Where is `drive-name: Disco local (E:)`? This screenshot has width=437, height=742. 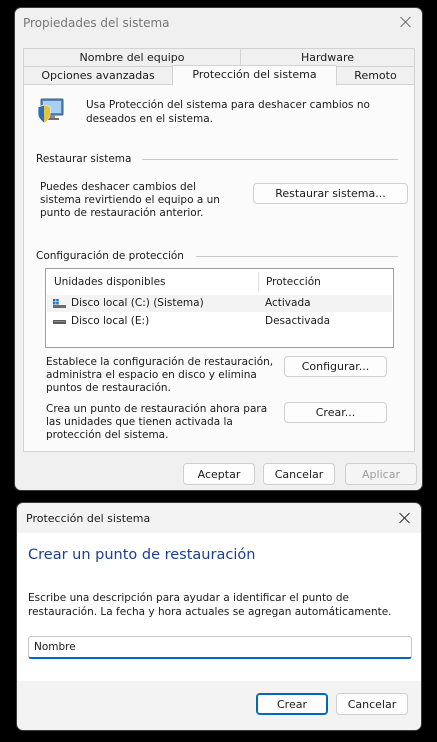
drive-name: Disco local (E:) is located at coordinates (110, 321).